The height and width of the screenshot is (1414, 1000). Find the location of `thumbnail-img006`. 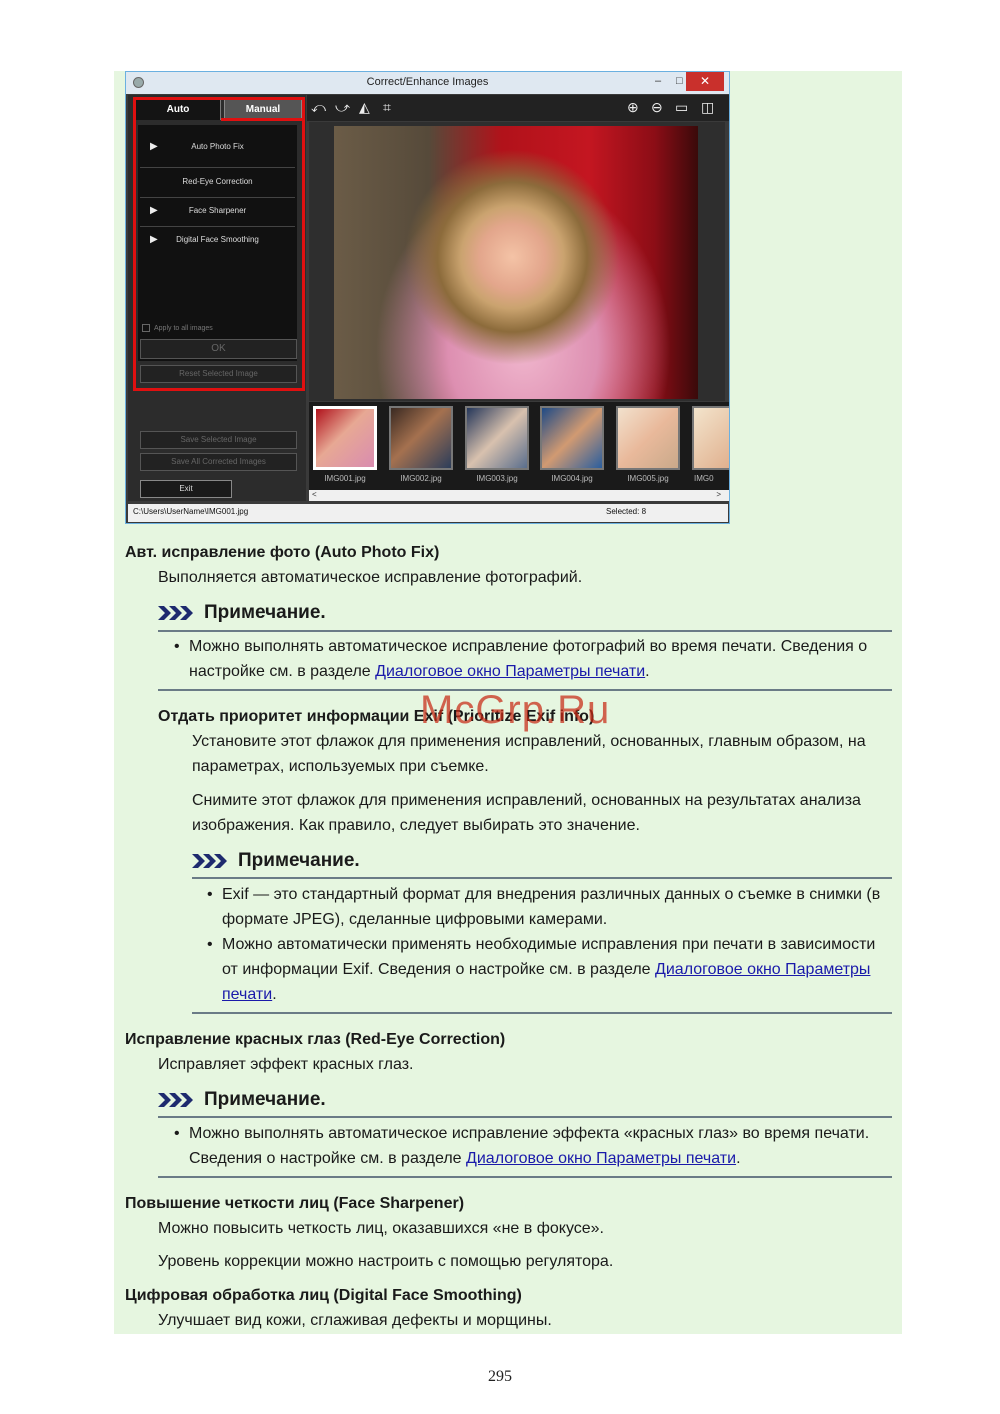

thumbnail-img006 is located at coordinates (710, 438).